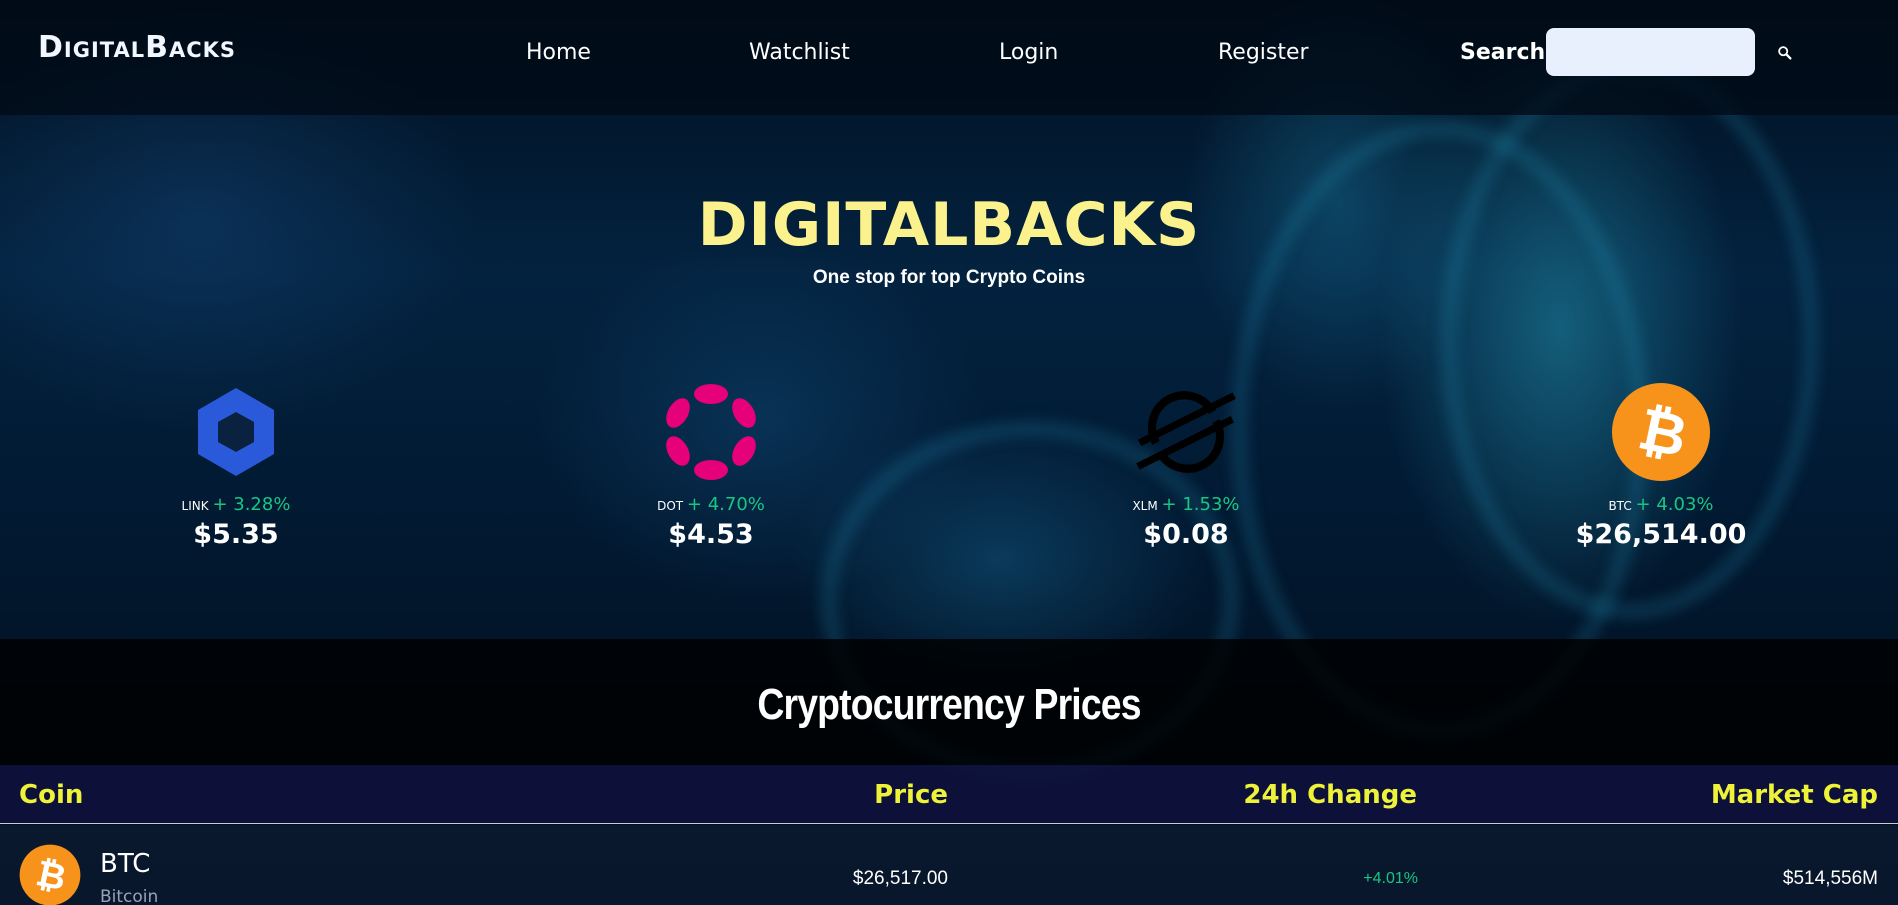 The width and height of the screenshot is (1898, 905). What do you see at coordinates (1661, 534) in the screenshot?
I see `coin-price: $26,514.00` at bounding box center [1661, 534].